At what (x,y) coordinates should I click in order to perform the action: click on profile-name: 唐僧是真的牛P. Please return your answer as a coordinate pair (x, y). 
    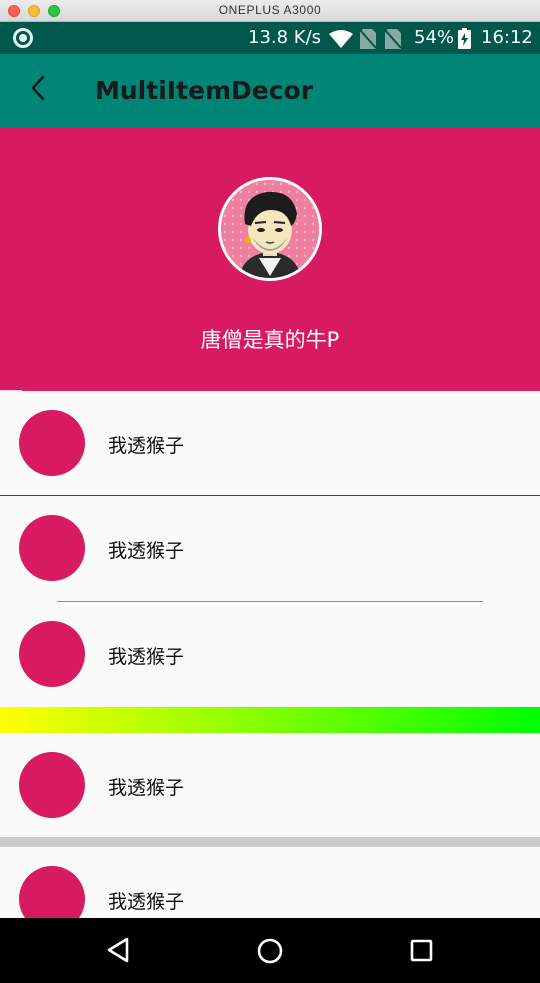
    Looking at the image, I should click on (270, 340).